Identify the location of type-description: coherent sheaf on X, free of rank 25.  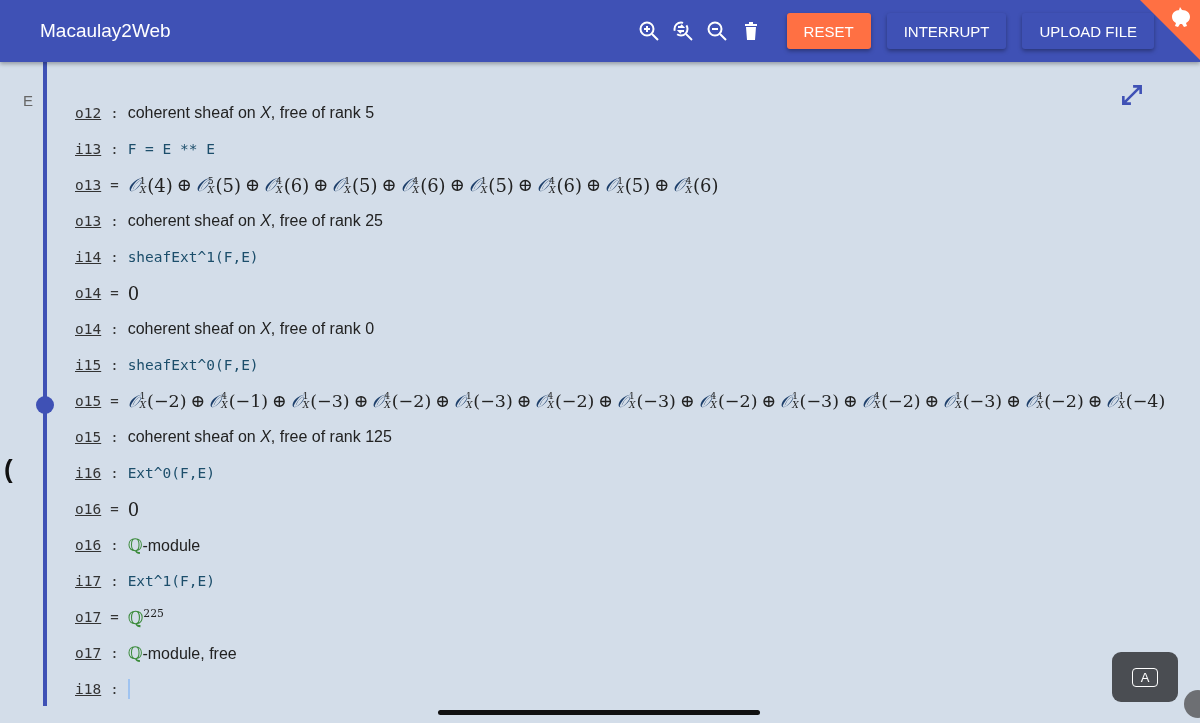
(255, 221).